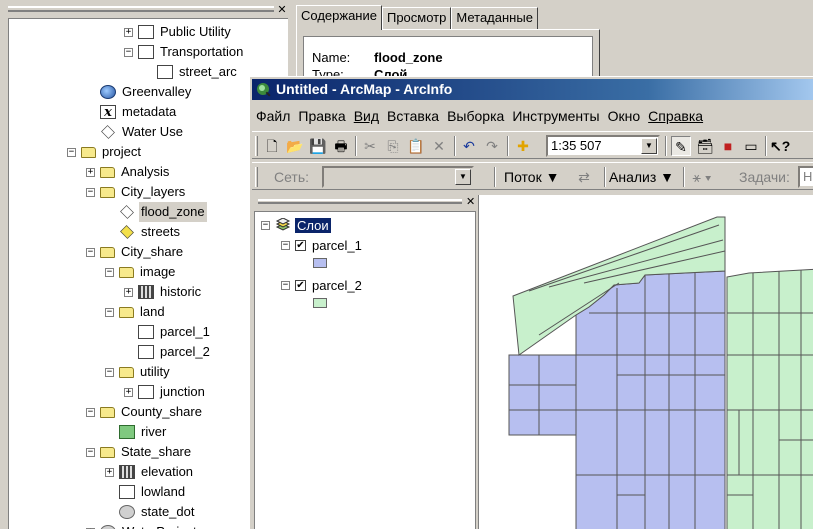 The height and width of the screenshot is (529, 813). I want to click on menu-window: Окно, so click(624, 116).